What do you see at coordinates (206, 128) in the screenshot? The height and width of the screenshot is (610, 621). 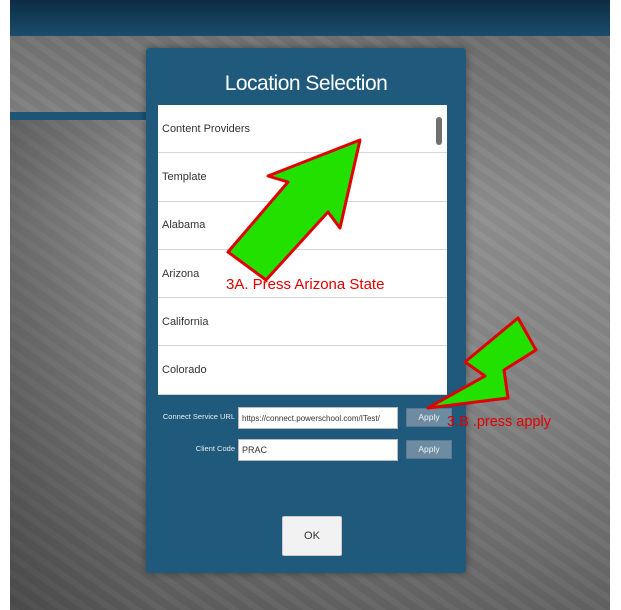 I see `list-item-label: Content Providers` at bounding box center [206, 128].